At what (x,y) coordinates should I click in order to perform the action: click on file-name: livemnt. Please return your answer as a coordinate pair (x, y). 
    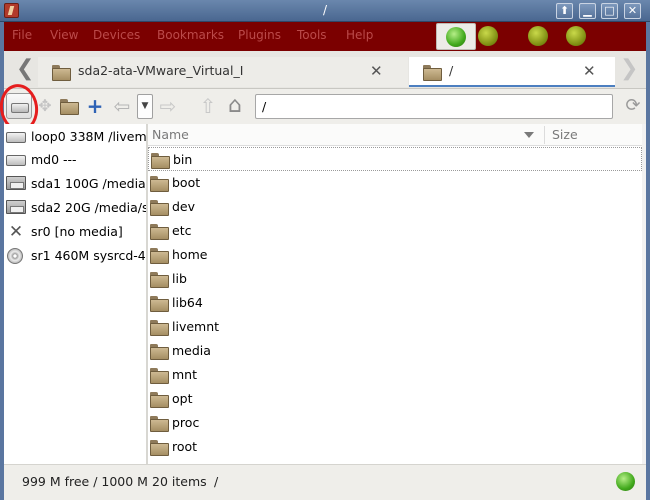
    Looking at the image, I should click on (196, 326).